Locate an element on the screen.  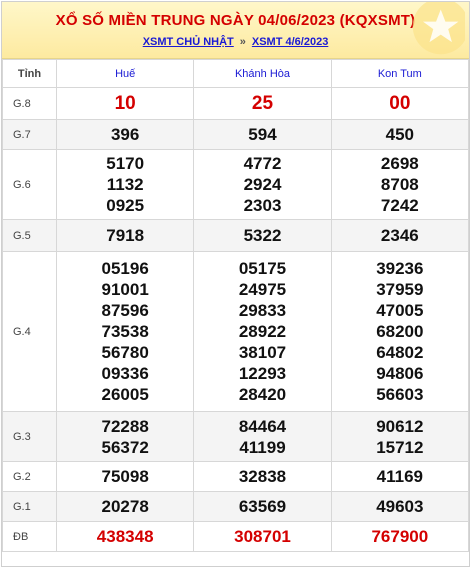
prize-value: 5170 is located at coordinates (125, 163).